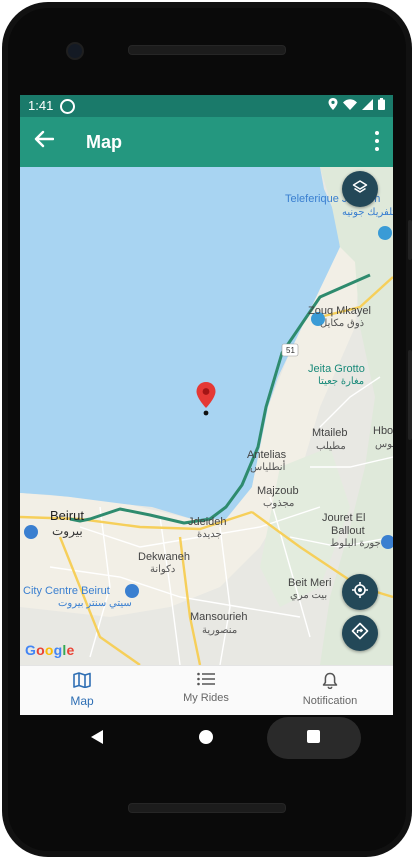 The width and height of the screenshot is (416, 861). What do you see at coordinates (278, 491) in the screenshot?
I see `map-label-majzoub: Majzoub` at bounding box center [278, 491].